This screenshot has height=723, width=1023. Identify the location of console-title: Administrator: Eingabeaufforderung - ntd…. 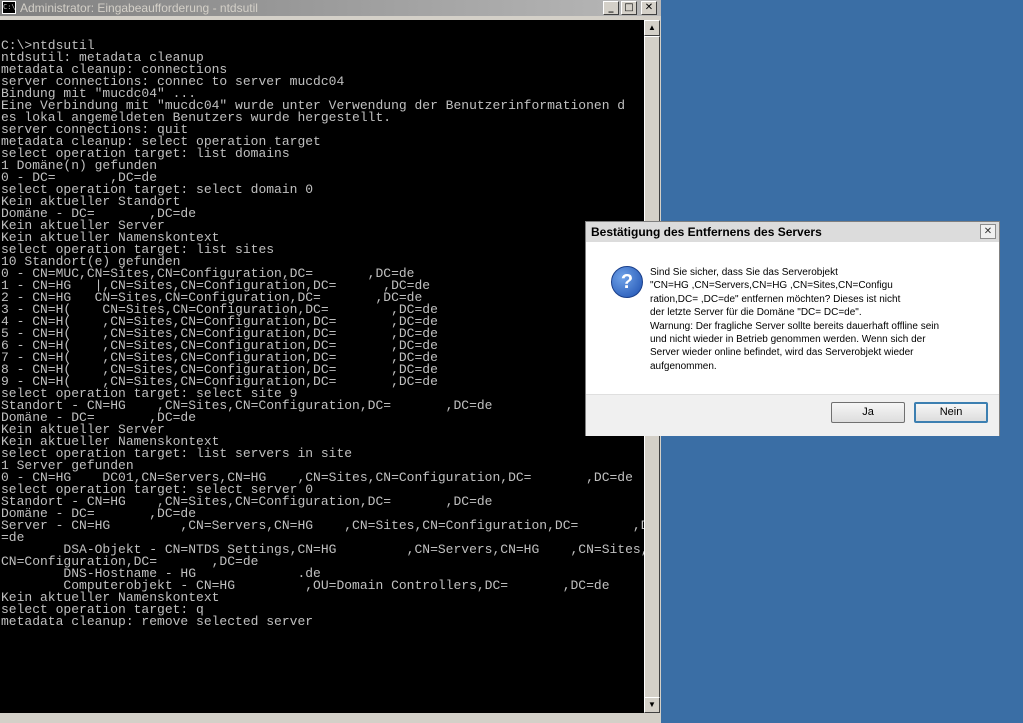
(139, 8).